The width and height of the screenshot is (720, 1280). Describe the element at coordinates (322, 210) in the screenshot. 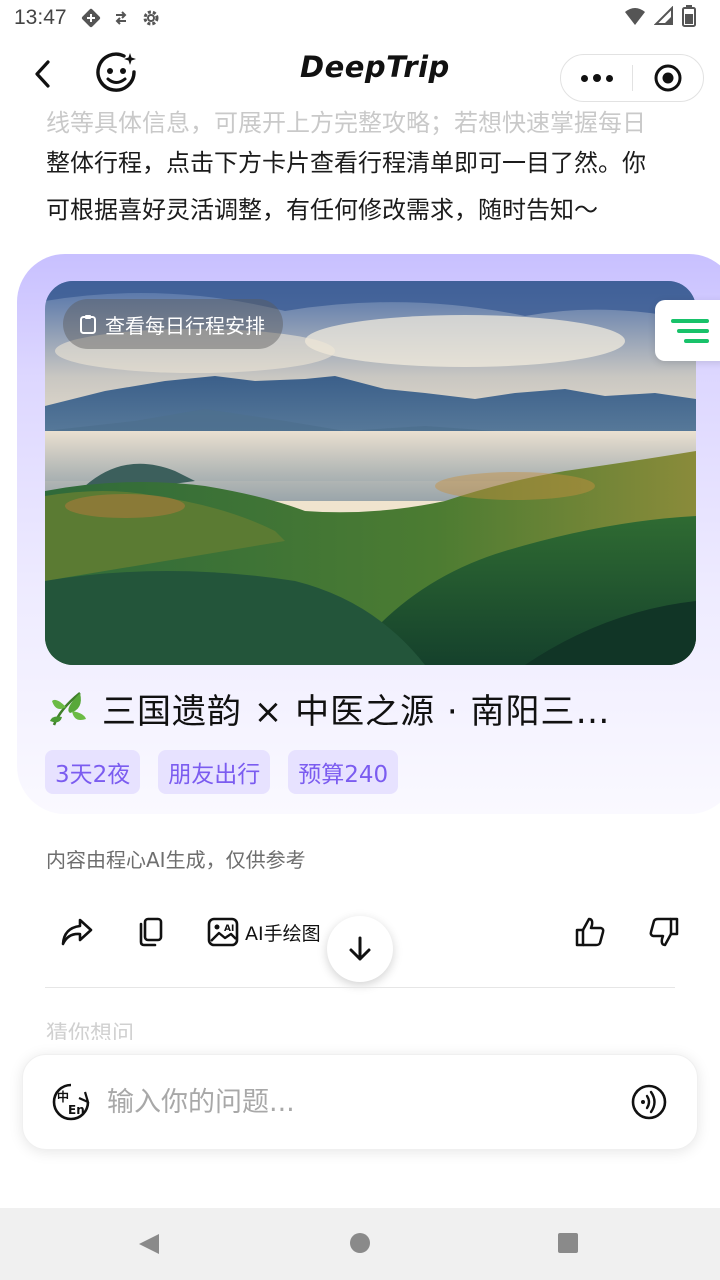

I see `message-line: 可根据喜好灵活调整，有任何修改需求，随时告知～` at that location.